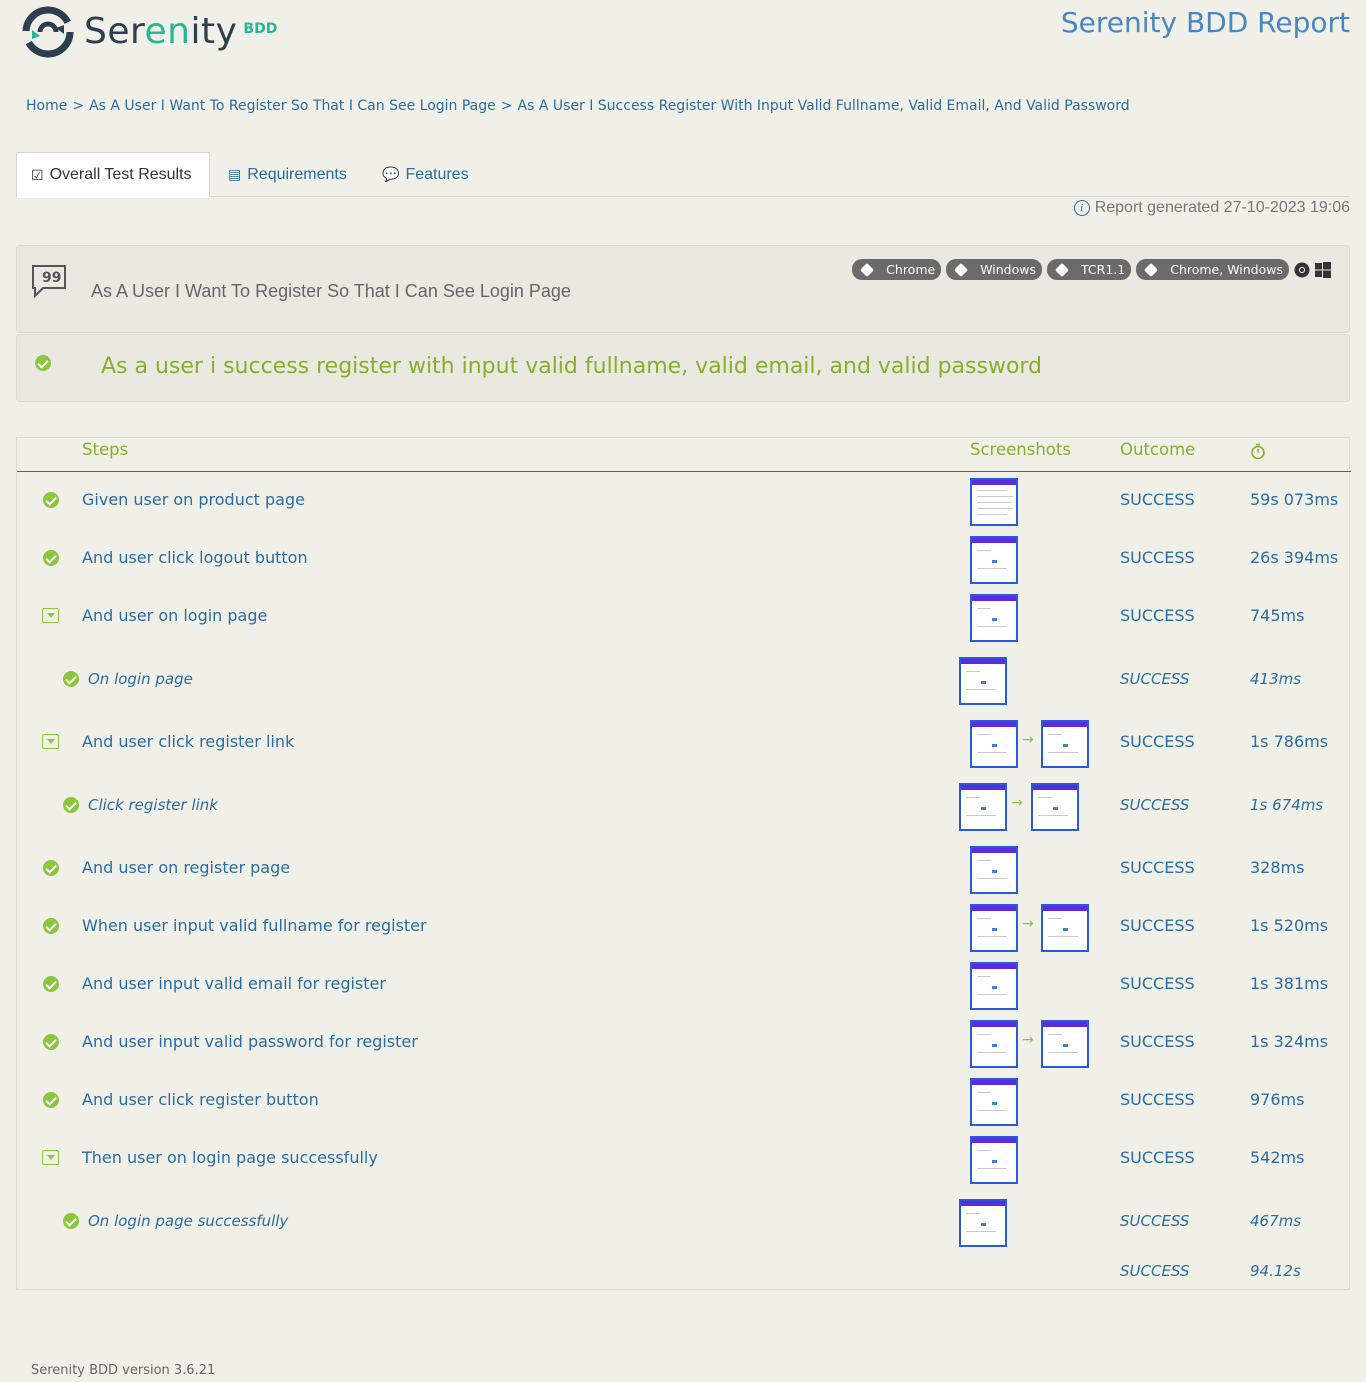  Describe the element at coordinates (1277, 867) in the screenshot. I see `step-duration: 328ms` at that location.